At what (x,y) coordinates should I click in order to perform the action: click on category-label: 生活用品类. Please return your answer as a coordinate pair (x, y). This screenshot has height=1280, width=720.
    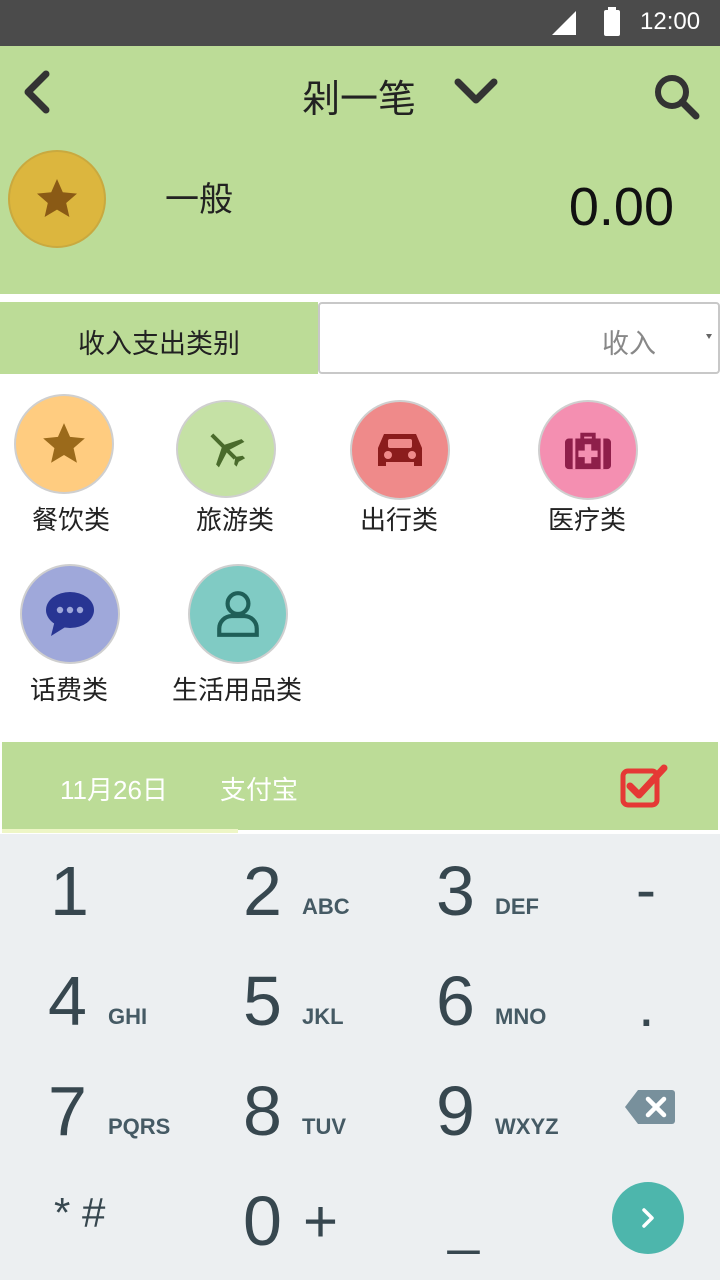
    Looking at the image, I should click on (237, 691).